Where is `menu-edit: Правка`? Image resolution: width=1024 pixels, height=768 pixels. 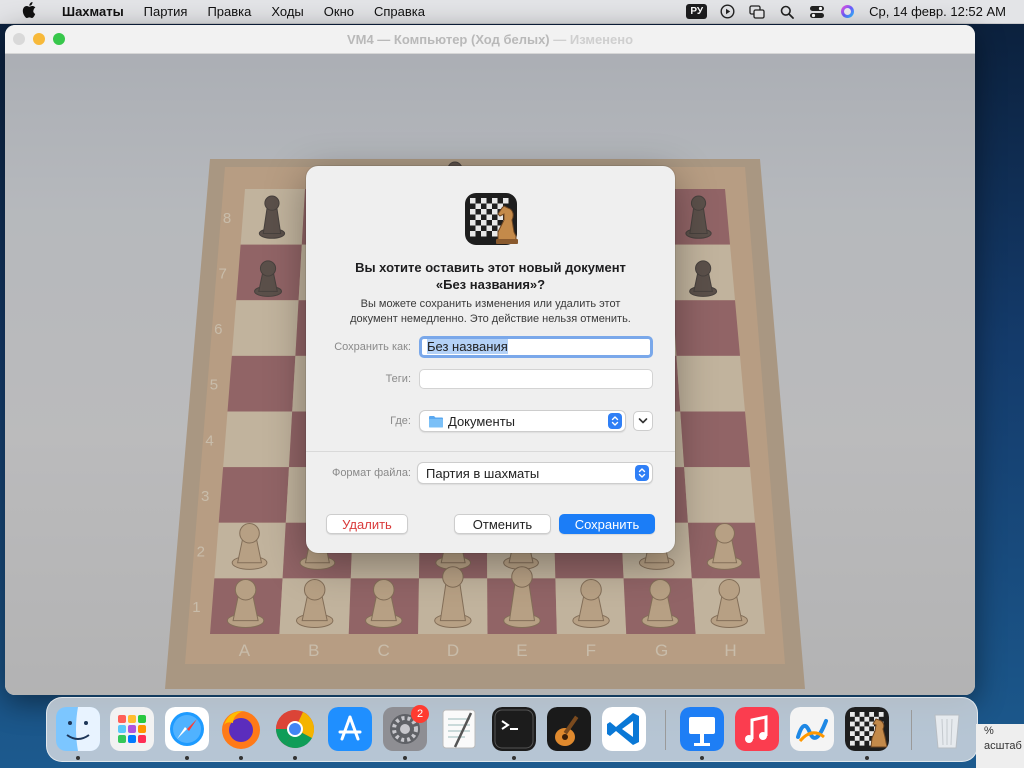
menu-edit: Правка is located at coordinates (229, 12).